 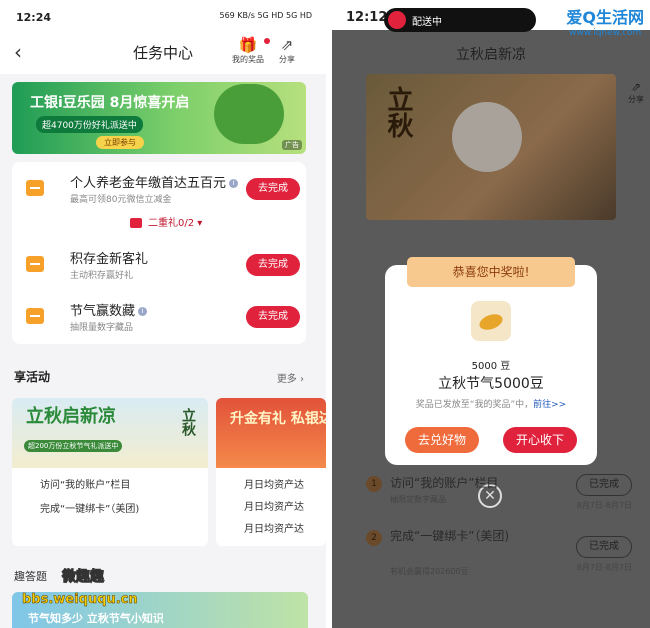 What do you see at coordinates (444, 483) in the screenshot?
I see `task-title: 访问“我的账户”栏目` at bounding box center [444, 483].